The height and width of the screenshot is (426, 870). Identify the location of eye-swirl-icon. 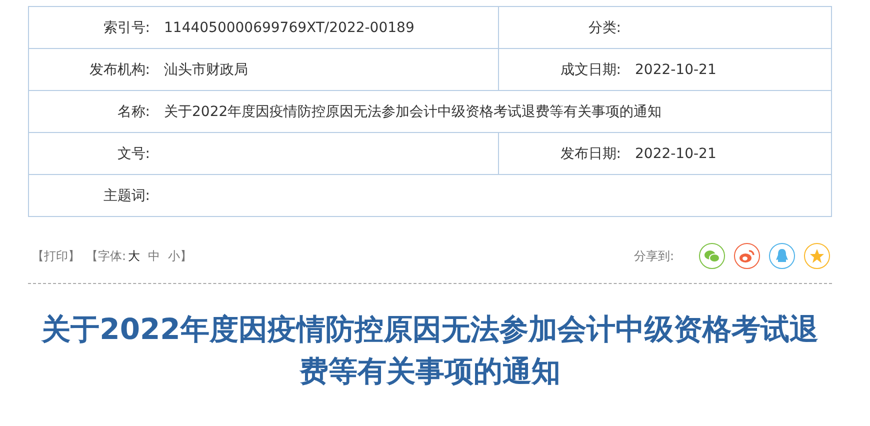
(747, 256).